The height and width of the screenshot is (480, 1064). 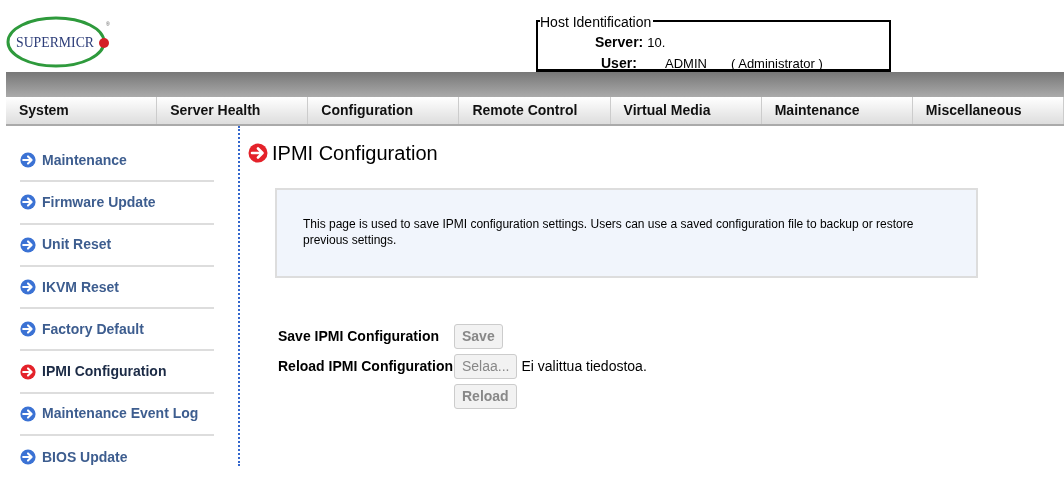 I want to click on menu-tab: Maintenance, so click(x=837, y=110).